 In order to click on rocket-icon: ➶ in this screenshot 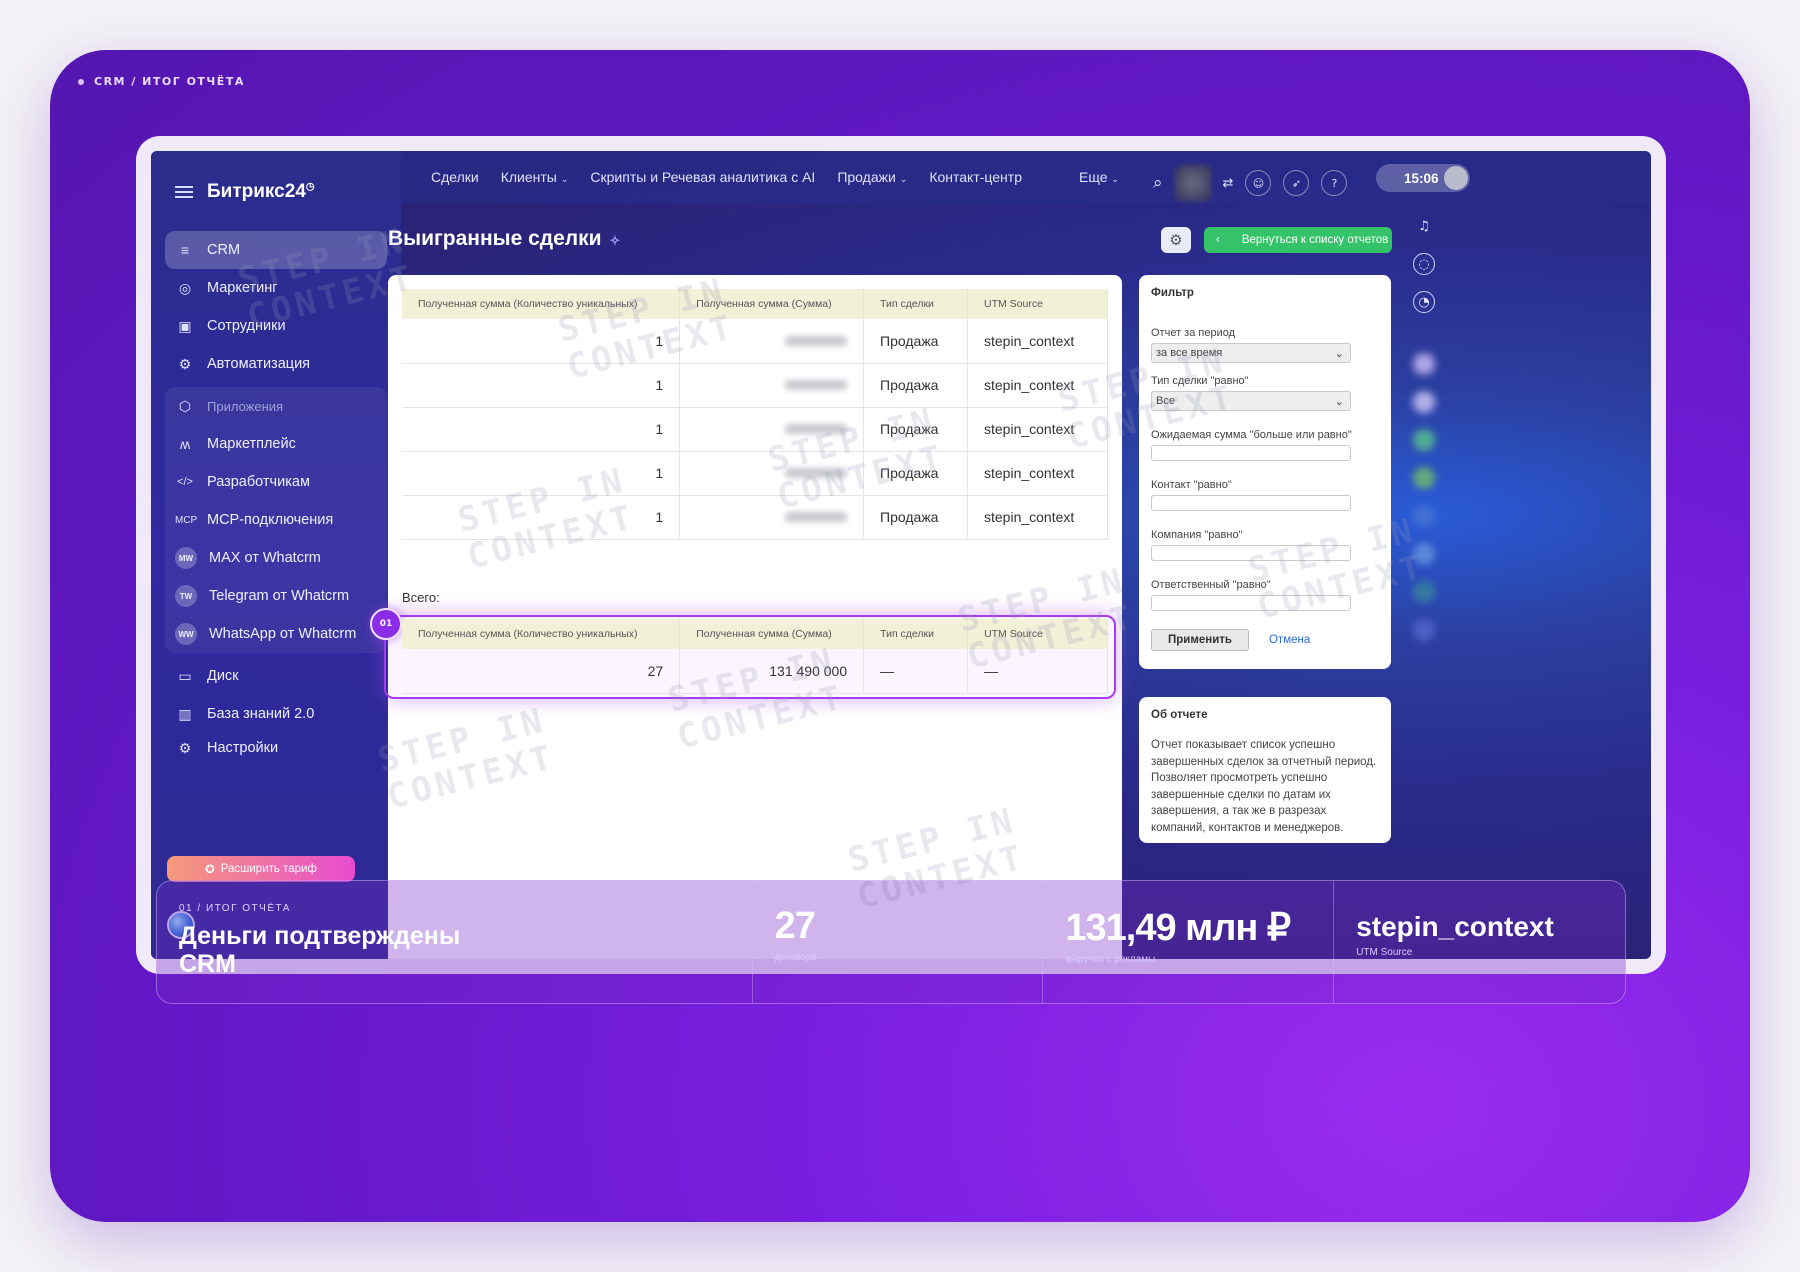, I will do `click(1296, 183)`.